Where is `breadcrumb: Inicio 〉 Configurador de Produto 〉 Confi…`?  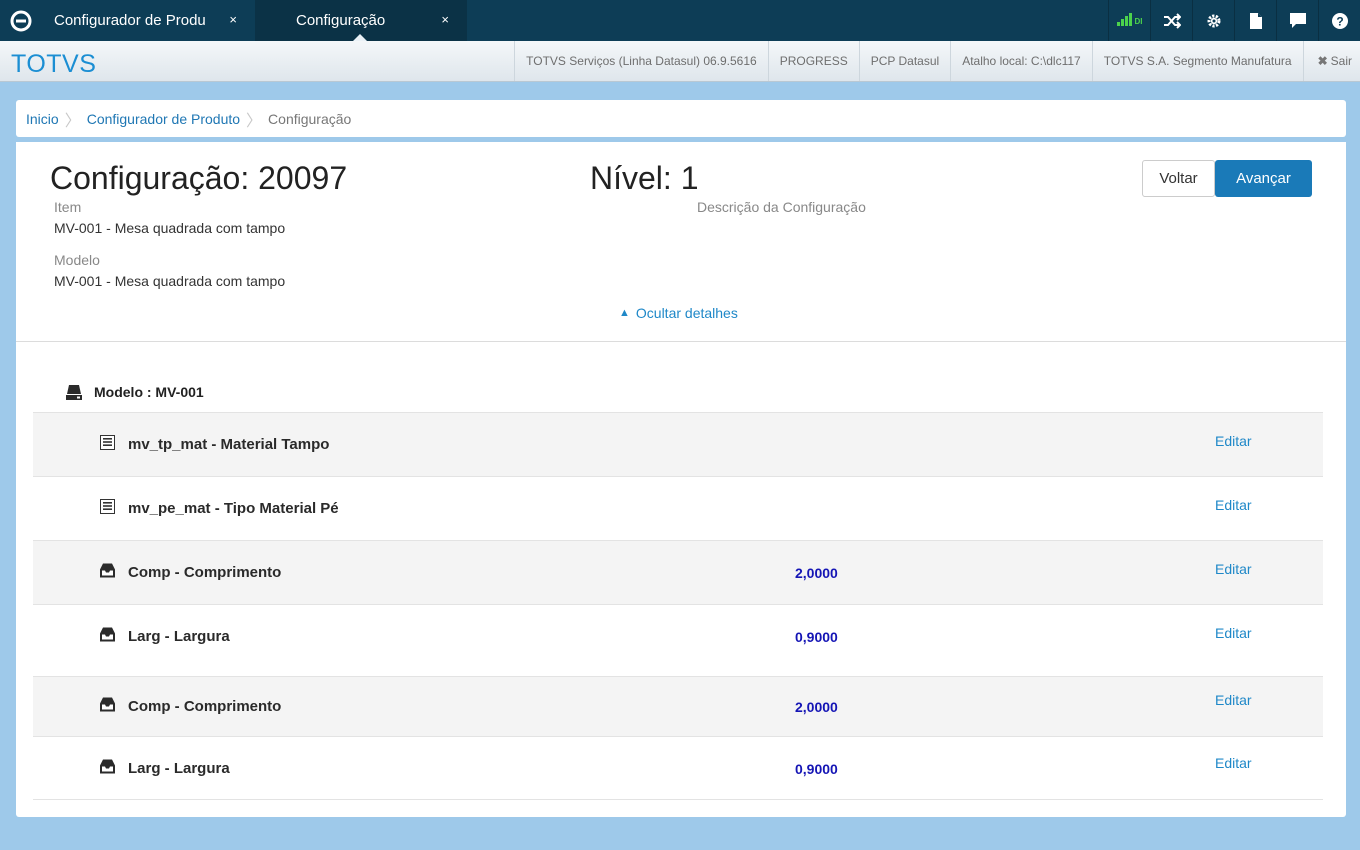
breadcrumb: Inicio 〉 Configurador de Produto 〉 Confi… is located at coordinates (681, 118).